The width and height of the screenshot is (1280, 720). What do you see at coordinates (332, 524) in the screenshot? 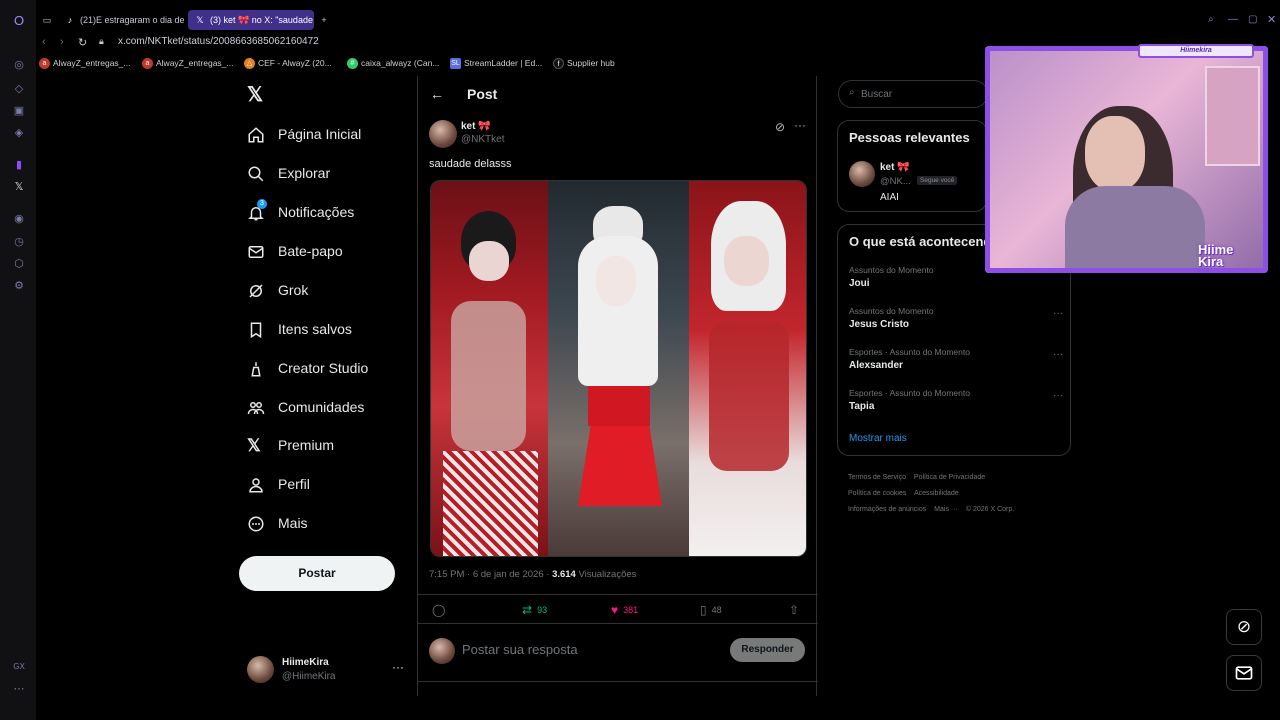
I see `nav-item-more: Mais` at bounding box center [332, 524].